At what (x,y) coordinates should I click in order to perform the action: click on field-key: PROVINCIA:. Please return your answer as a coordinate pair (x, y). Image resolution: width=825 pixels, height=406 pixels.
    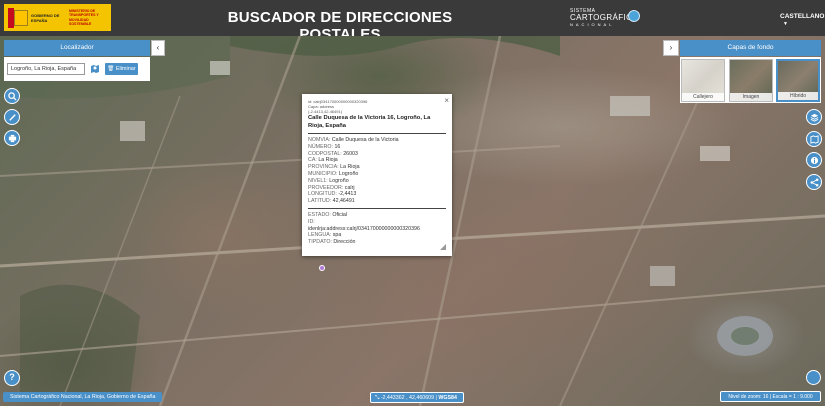
    Looking at the image, I should click on (323, 167).